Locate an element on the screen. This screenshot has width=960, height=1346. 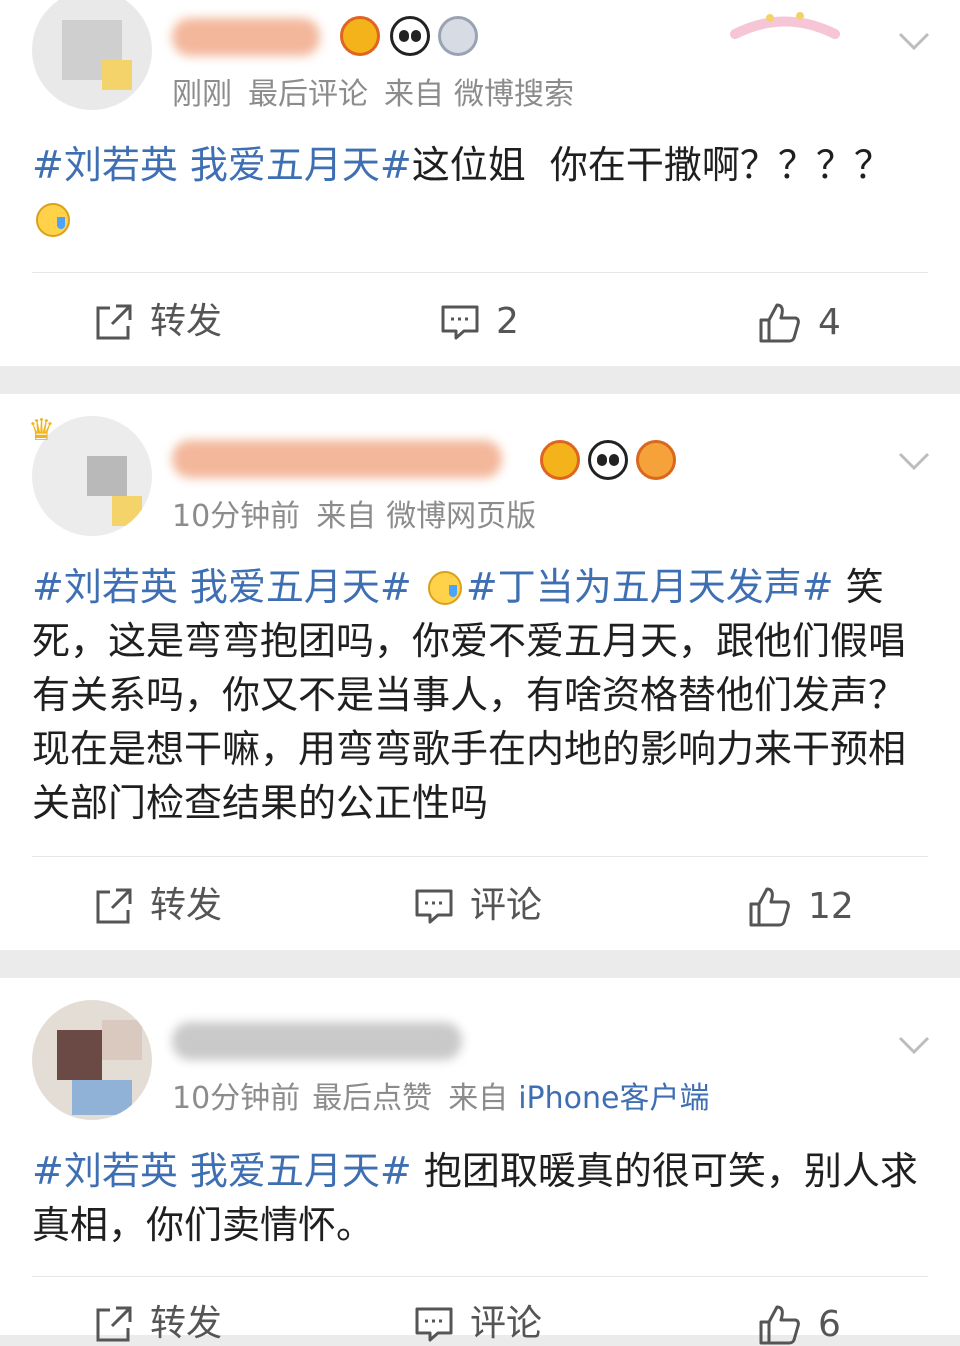
post-extra: 最后点赞 is located at coordinates (372, 1098).